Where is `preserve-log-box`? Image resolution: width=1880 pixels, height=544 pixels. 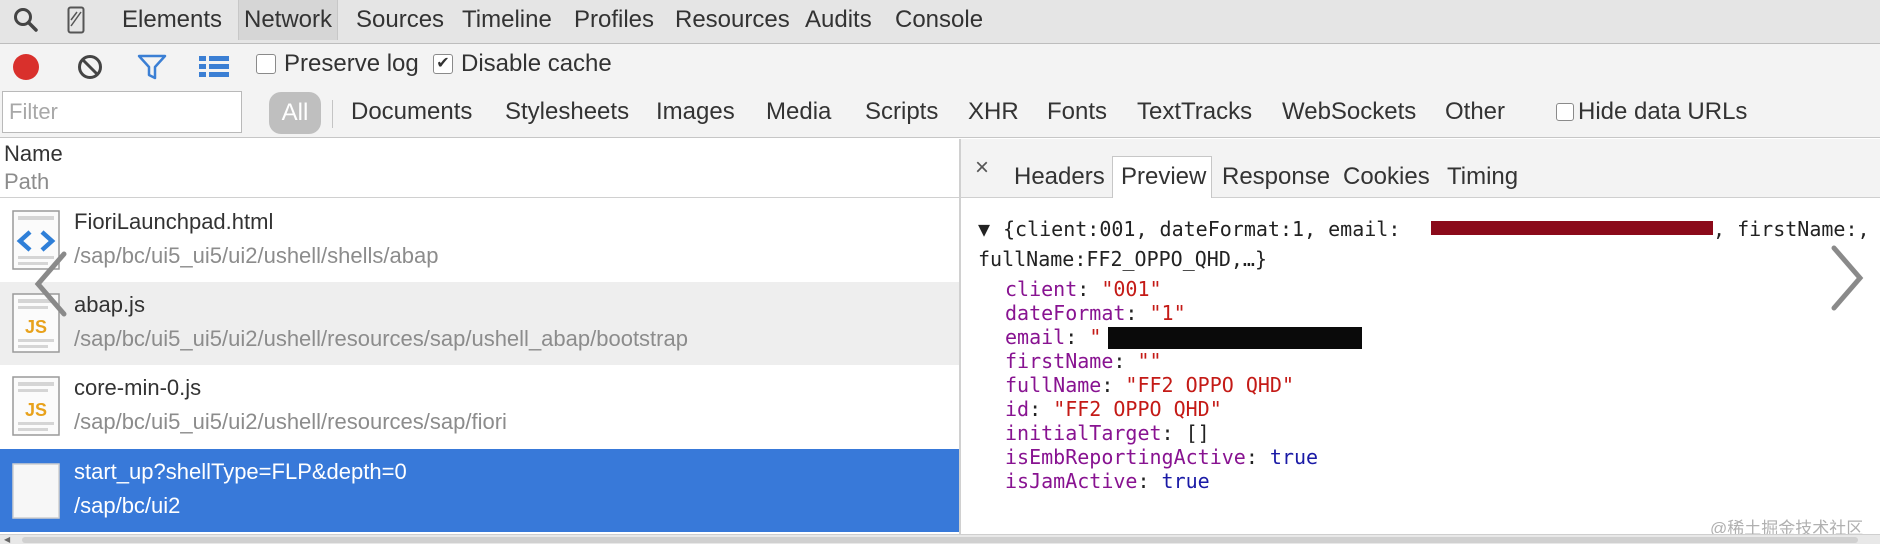 preserve-log-box is located at coordinates (266, 64).